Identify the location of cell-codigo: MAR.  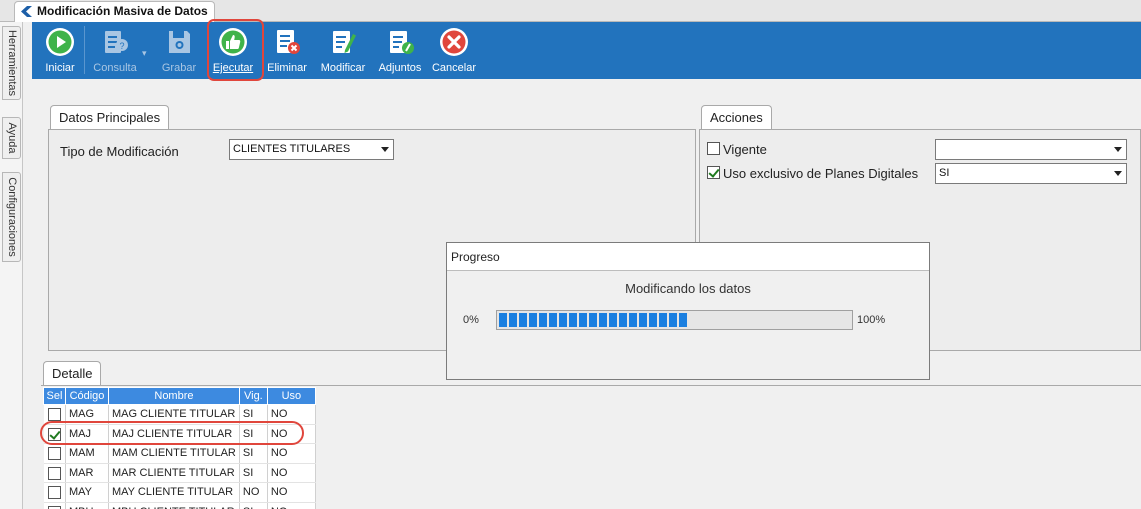
(87, 473).